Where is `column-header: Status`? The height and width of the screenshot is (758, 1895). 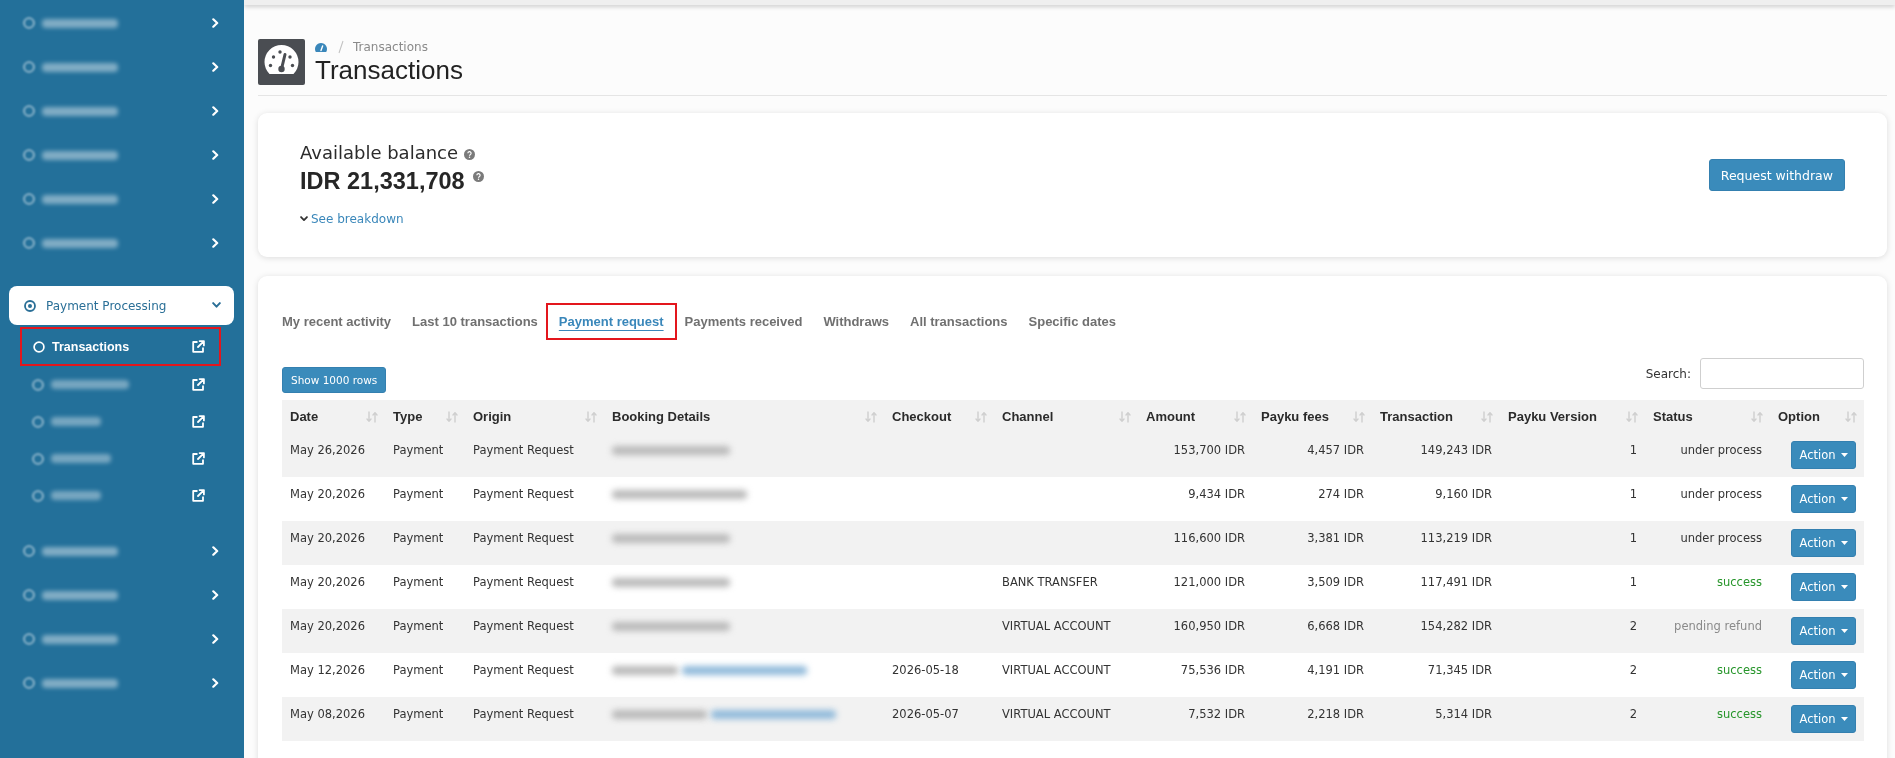
column-header: Status is located at coordinates (1707, 416).